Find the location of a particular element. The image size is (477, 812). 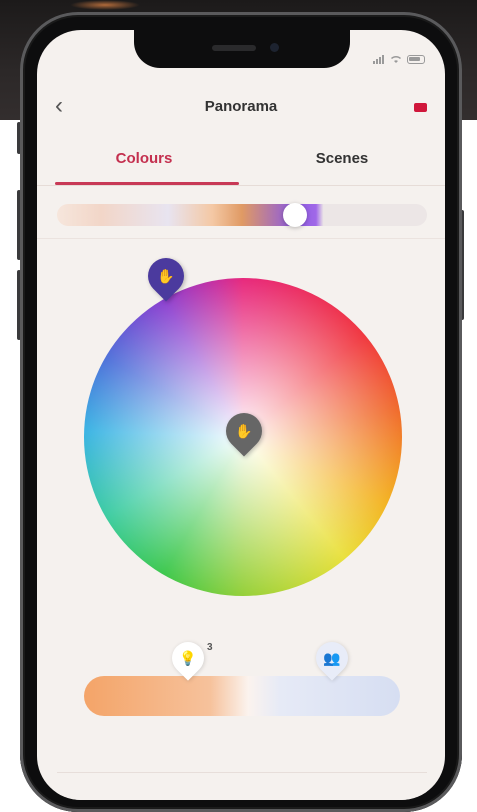

tab-divider is located at coordinates (241, 185).